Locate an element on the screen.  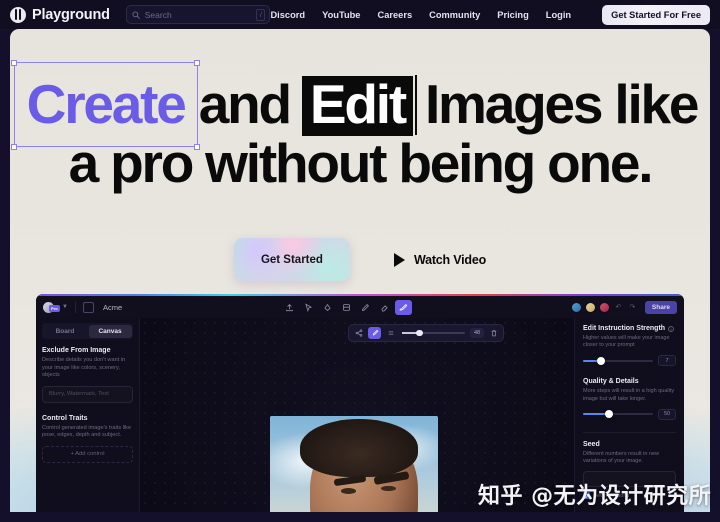
edit-strength-slider: 7 is located at coordinates (629, 361).